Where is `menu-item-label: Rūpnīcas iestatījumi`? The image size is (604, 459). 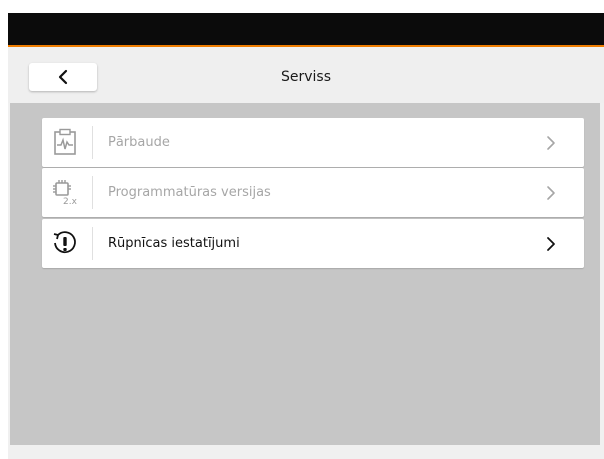
menu-item-label: Rūpnīcas iestatījumi is located at coordinates (174, 243).